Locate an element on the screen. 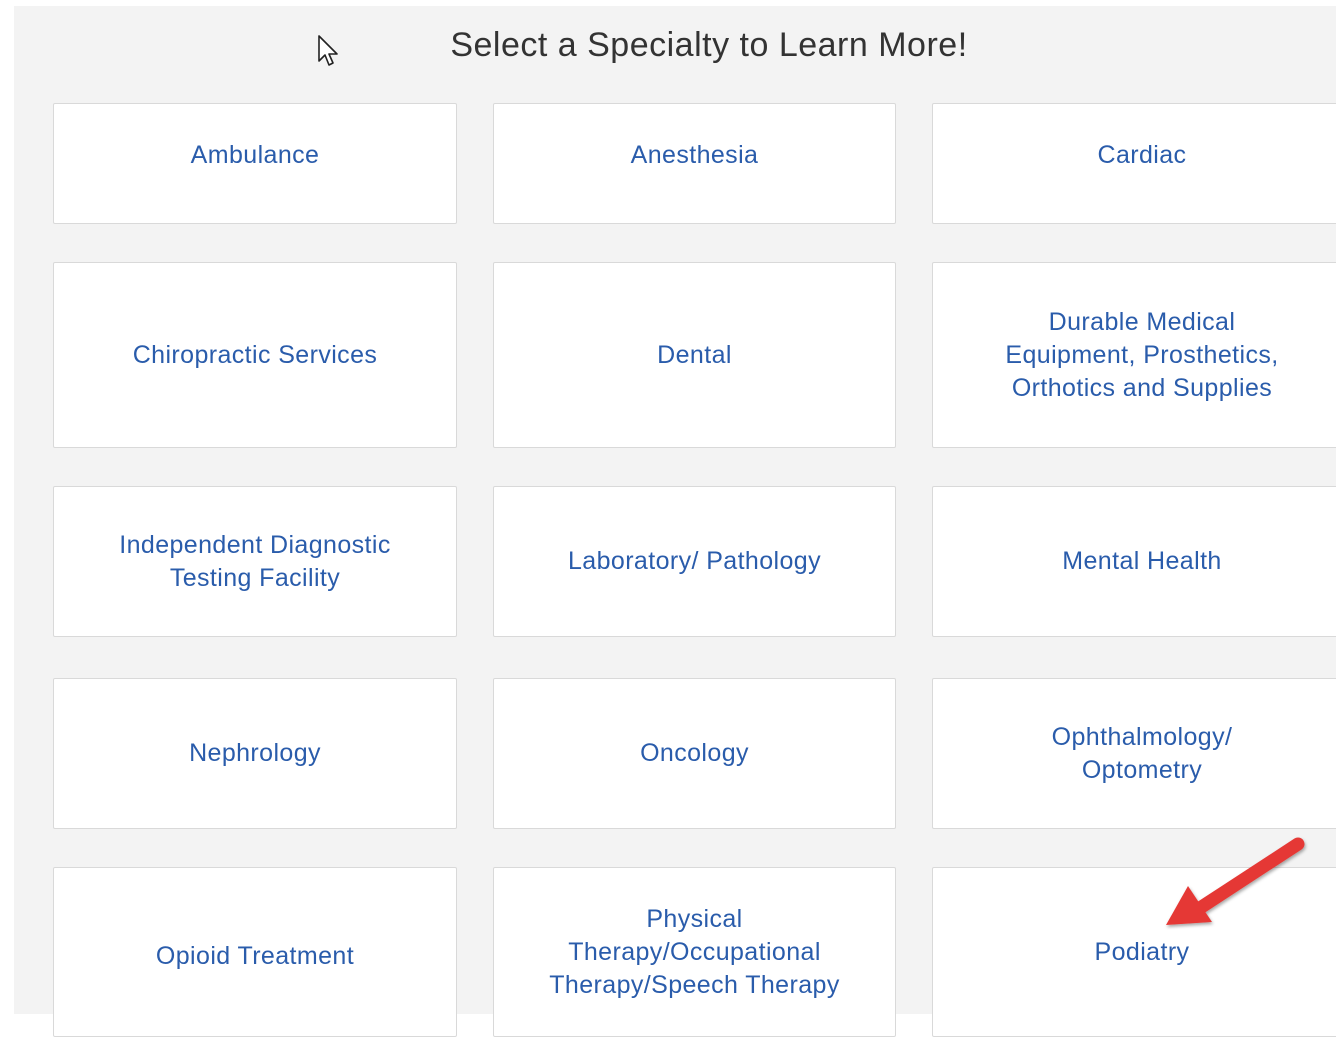 This screenshot has width=1336, height=1037. specialty-label: Dental is located at coordinates (694, 354).